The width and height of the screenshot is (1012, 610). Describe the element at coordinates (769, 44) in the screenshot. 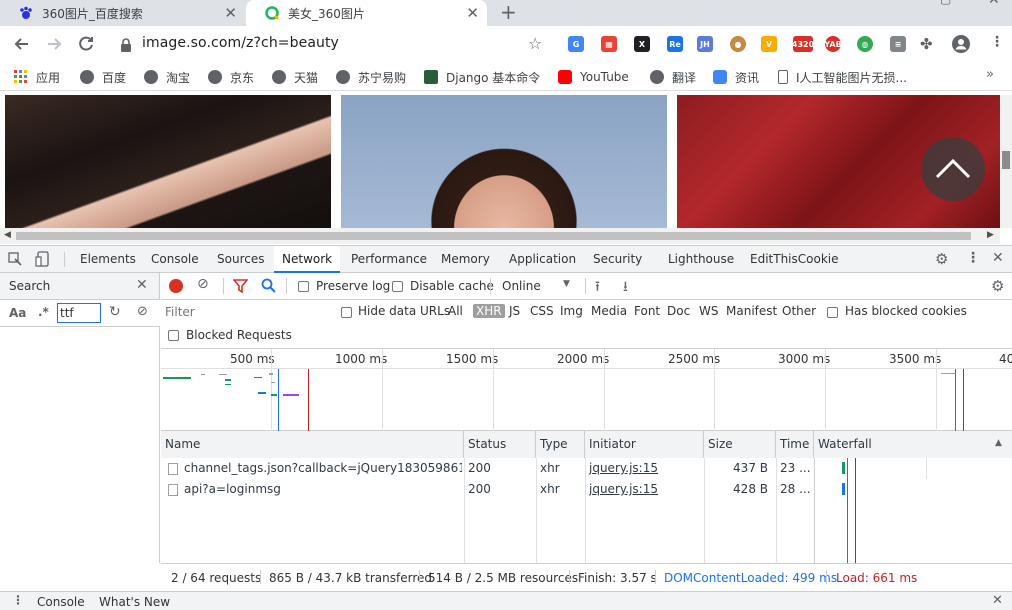

I see `shield-extension-icon: V` at that location.